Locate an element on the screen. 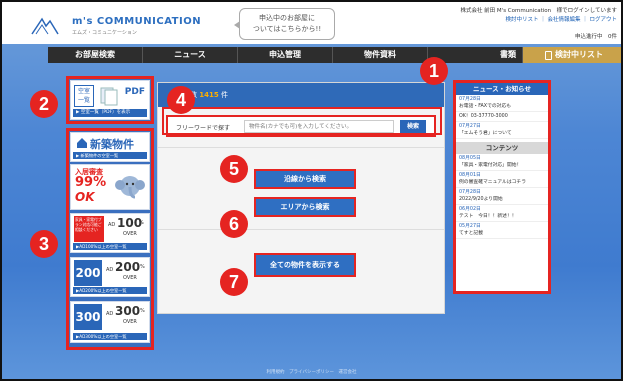 The image size is (623, 381). ad300-unit: % is located at coordinates (142, 311).